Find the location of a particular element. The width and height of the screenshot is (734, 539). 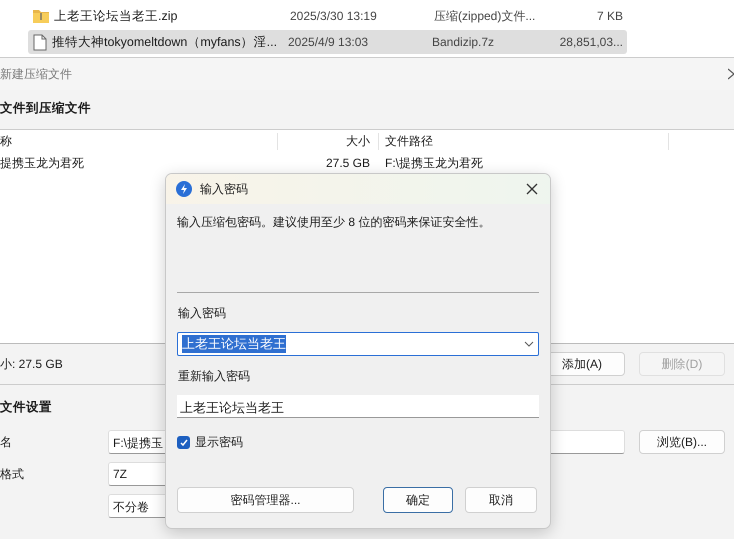

table-cell-text: 27.5 GB is located at coordinates (347, 163).